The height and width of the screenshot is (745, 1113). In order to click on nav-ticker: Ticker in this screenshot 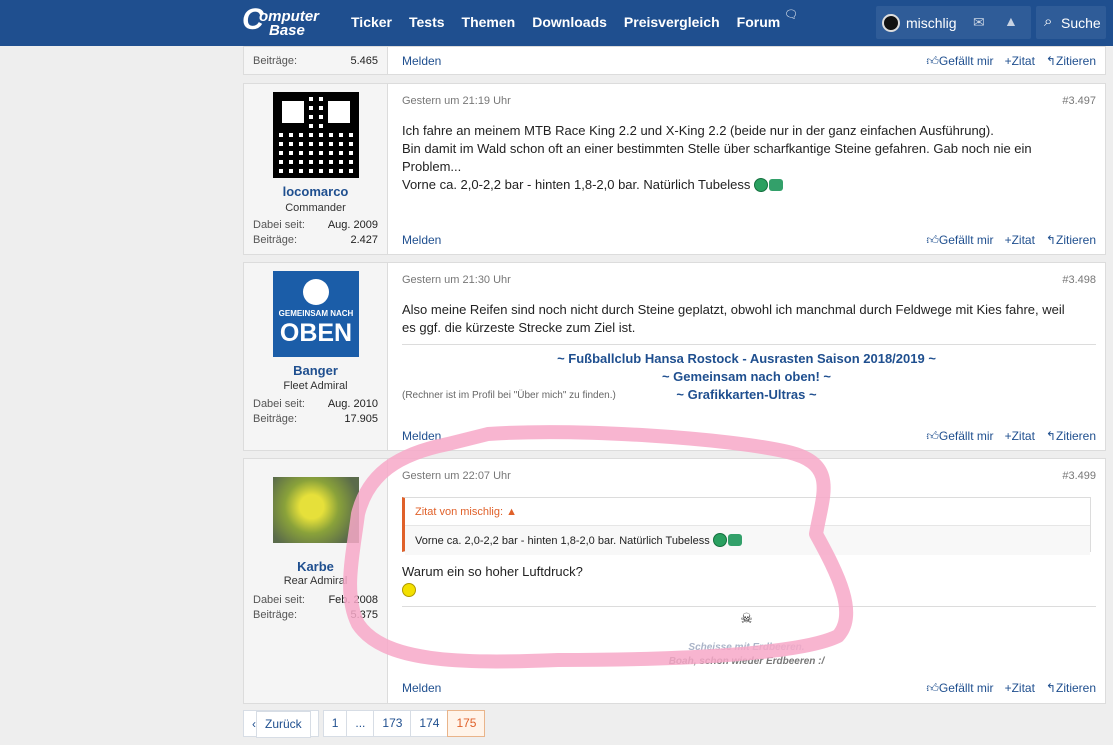, I will do `click(371, 22)`.